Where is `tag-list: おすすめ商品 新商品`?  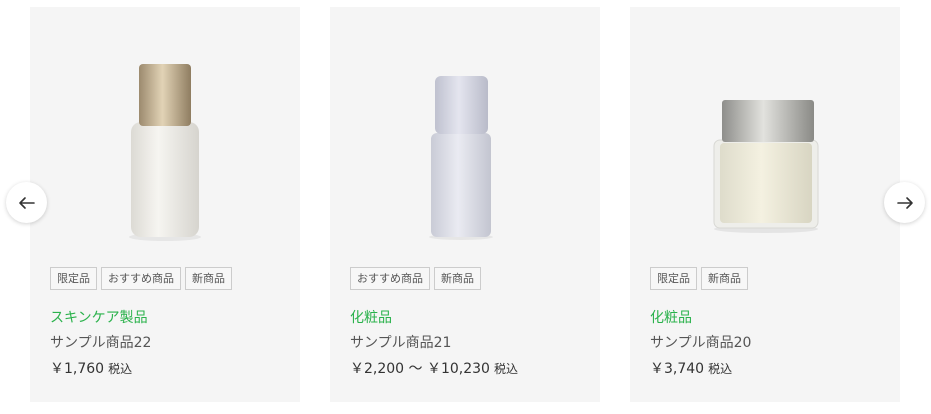
tag-list: おすすめ商品 新商品 is located at coordinates (415, 278).